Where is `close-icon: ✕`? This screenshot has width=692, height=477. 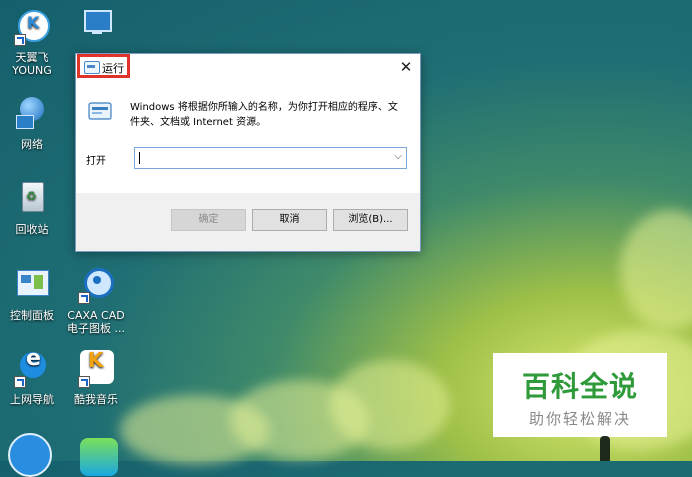
close-icon: ✕ is located at coordinates (406, 67).